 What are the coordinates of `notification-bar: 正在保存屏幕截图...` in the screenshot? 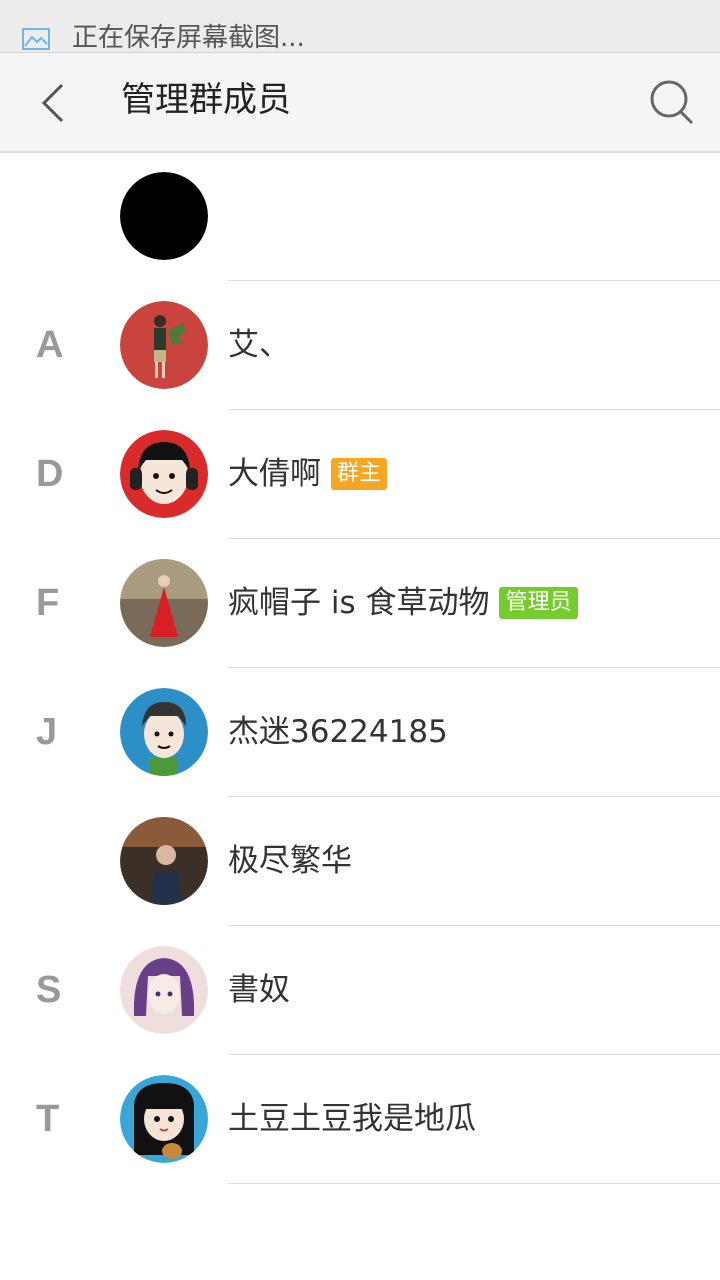 It's located at (360, 26).